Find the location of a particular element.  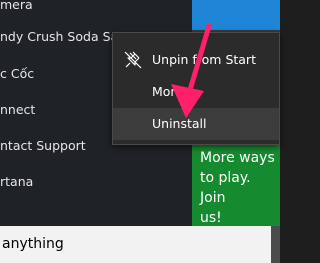

unpin-icon is located at coordinates (133, 60).